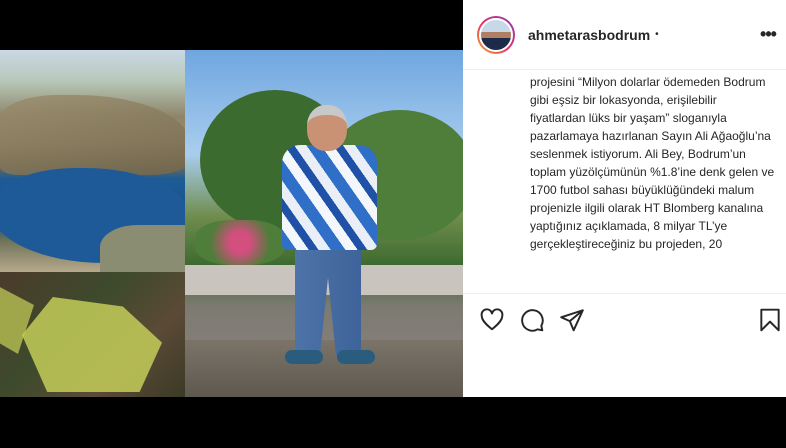  I want to click on more-options-icon: •••, so click(768, 34).